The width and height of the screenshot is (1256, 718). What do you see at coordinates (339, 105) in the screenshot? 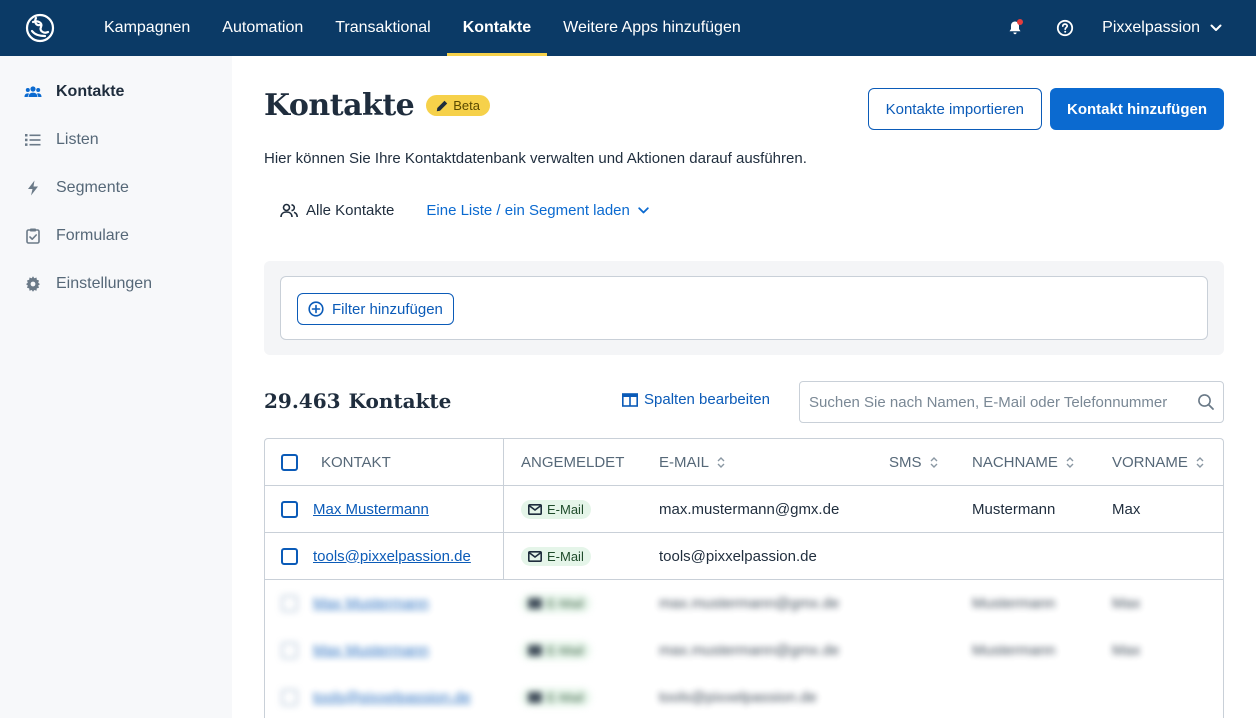
I see `page-title: Kontakte` at bounding box center [339, 105].